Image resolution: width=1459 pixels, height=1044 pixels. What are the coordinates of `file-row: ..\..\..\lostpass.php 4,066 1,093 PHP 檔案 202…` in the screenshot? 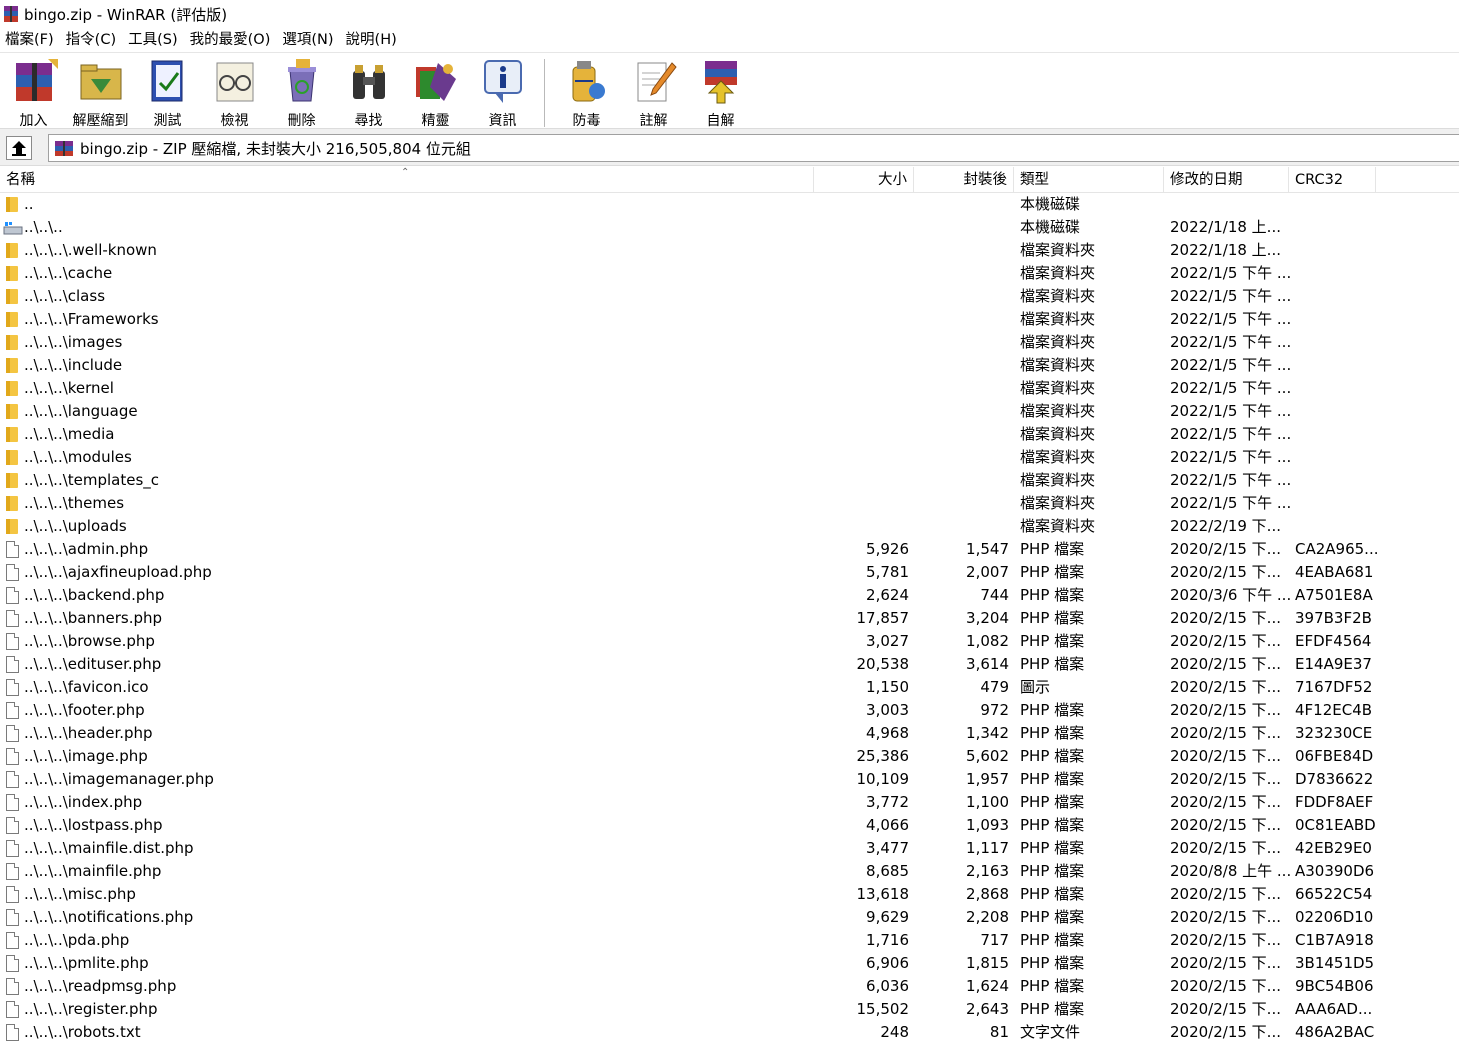 It's located at (729, 825).